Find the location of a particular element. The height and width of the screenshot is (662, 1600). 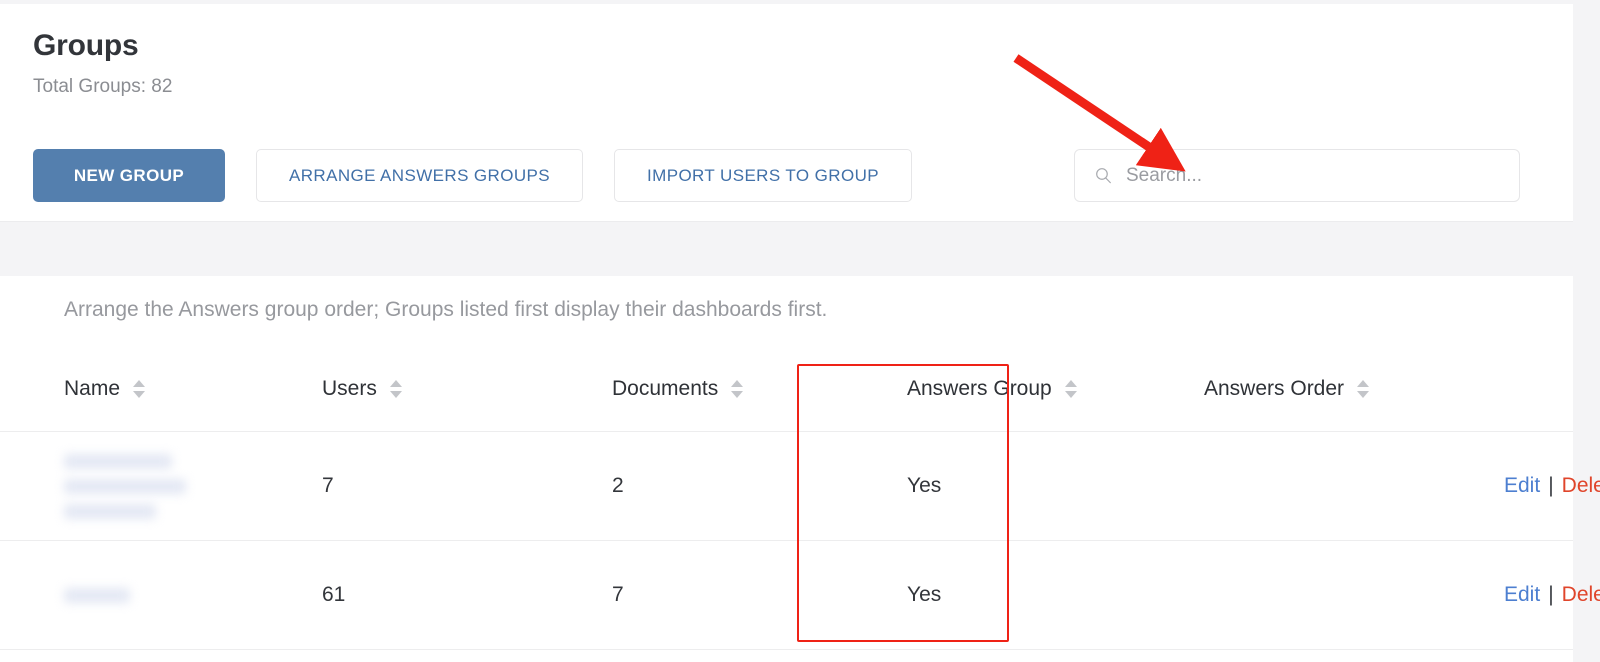

search-box is located at coordinates (1297, 175).